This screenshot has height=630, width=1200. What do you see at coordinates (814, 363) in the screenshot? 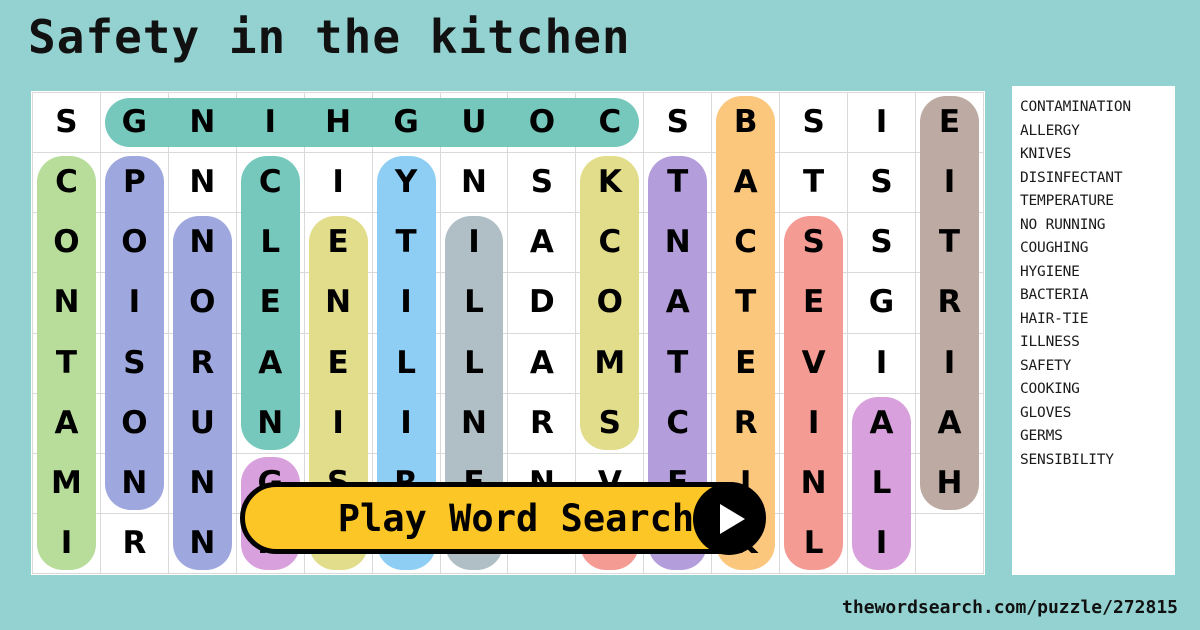
I see `grid-cell: V` at bounding box center [814, 363].